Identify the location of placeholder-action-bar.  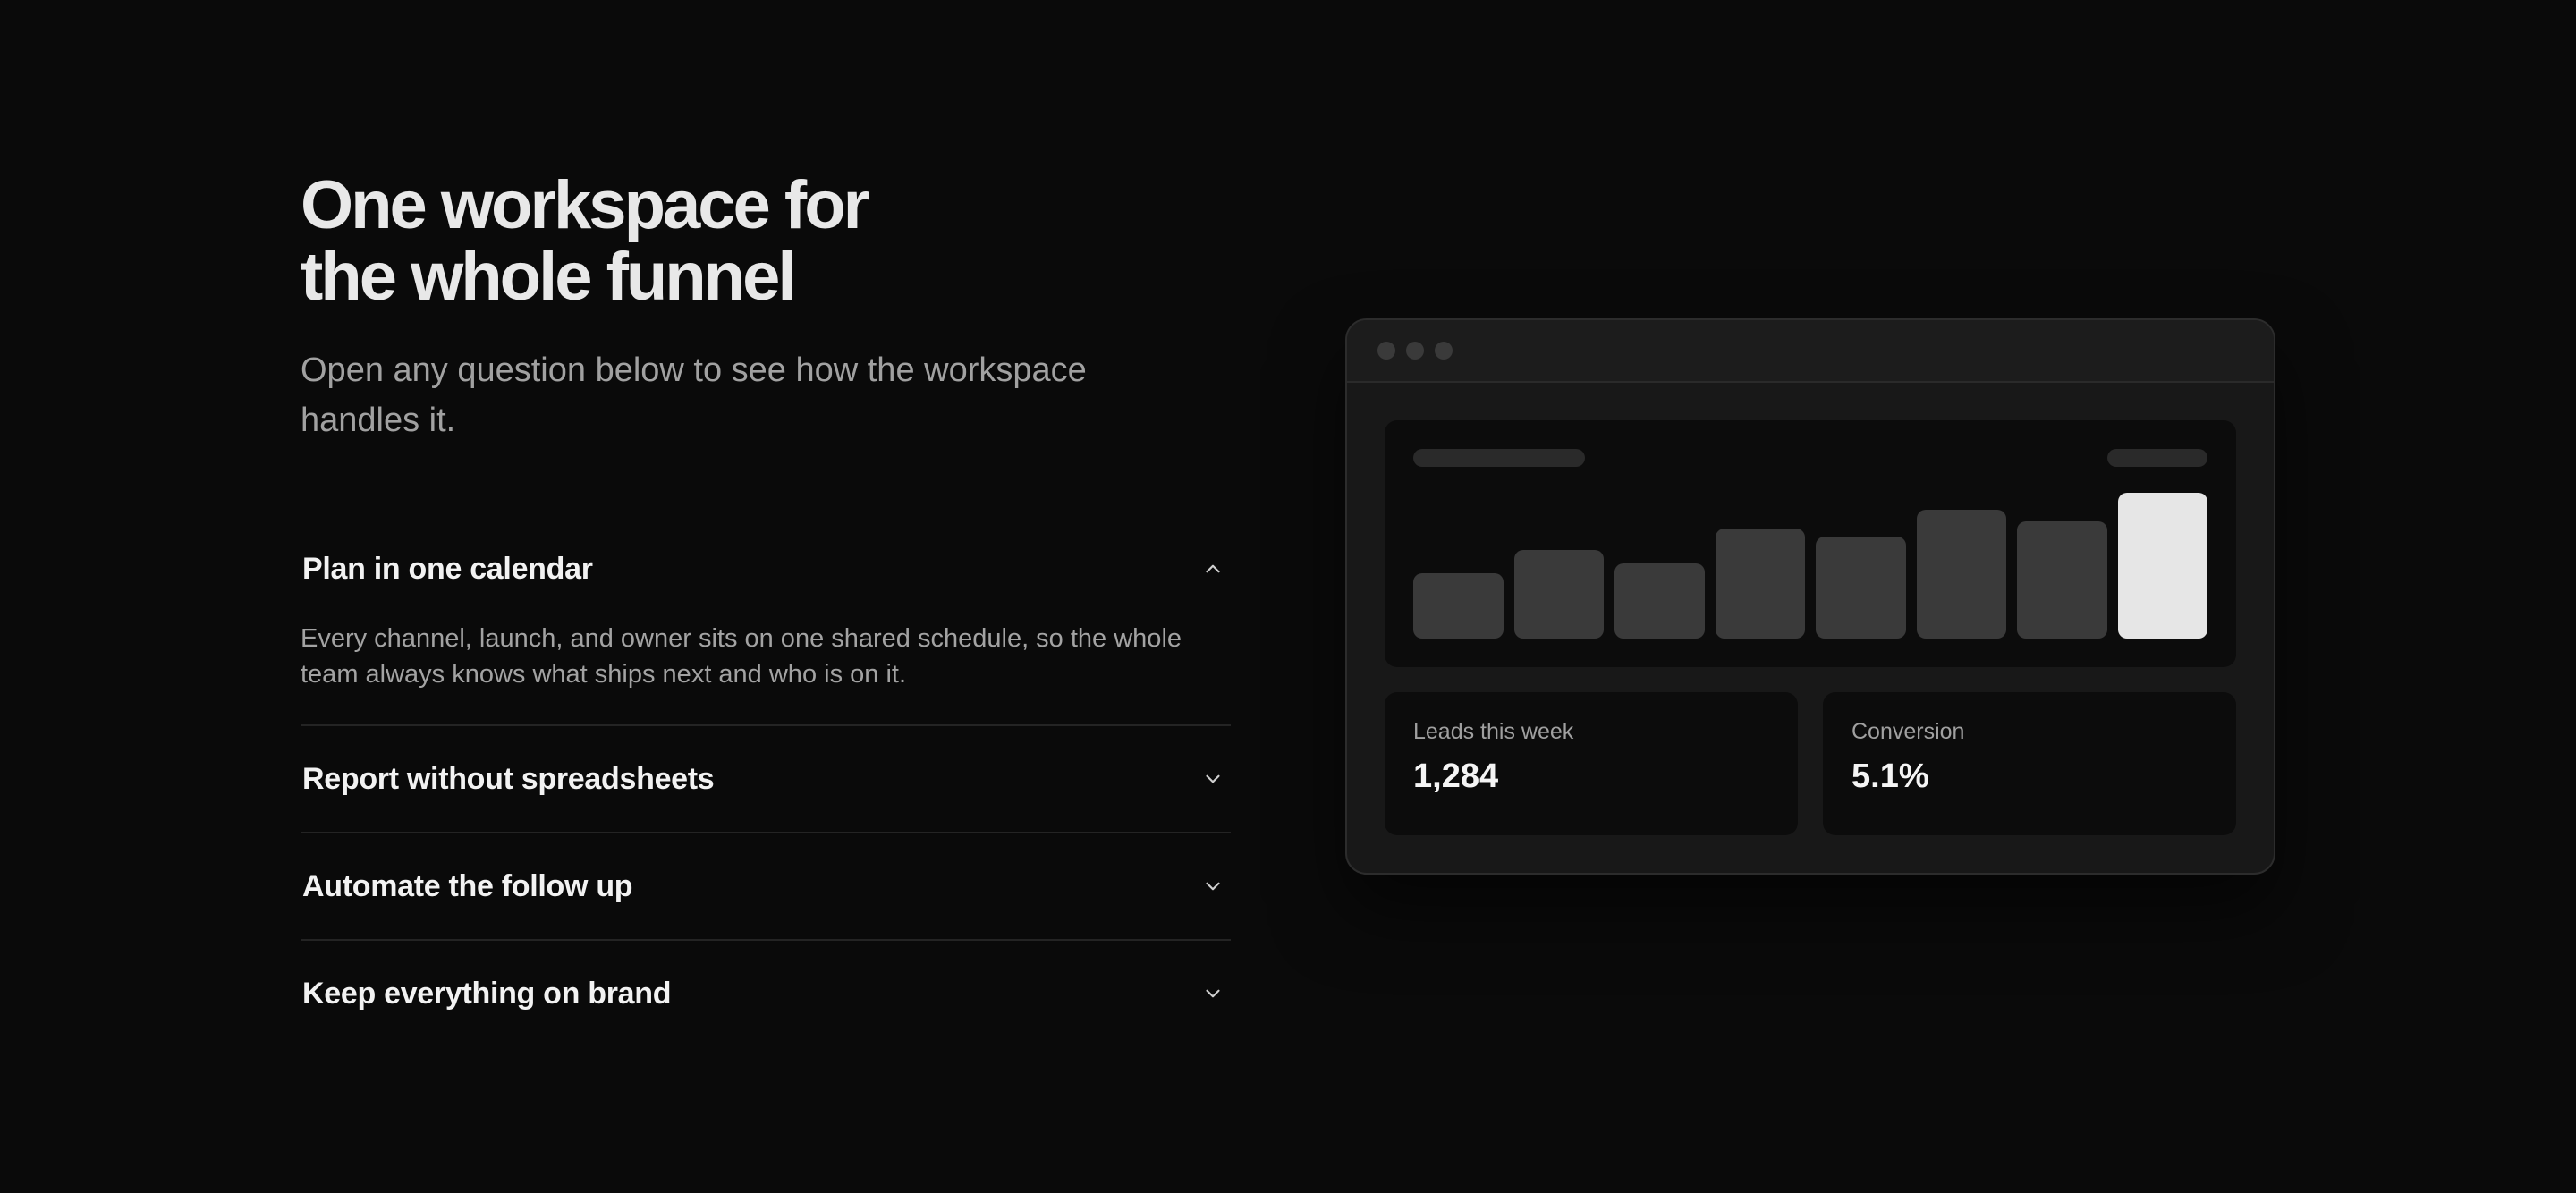
(2157, 458).